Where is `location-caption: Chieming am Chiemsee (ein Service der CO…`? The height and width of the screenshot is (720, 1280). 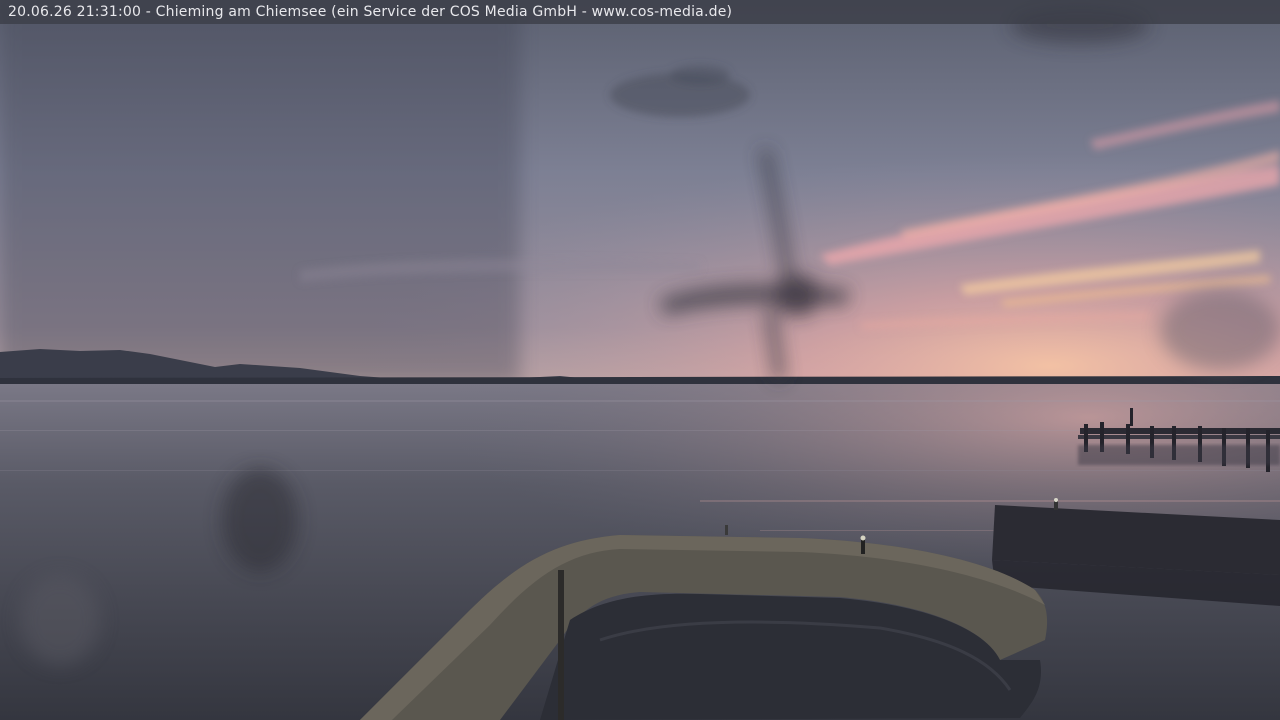 location-caption: Chieming am Chiemsee (ein Service der CO… is located at coordinates (444, 12).